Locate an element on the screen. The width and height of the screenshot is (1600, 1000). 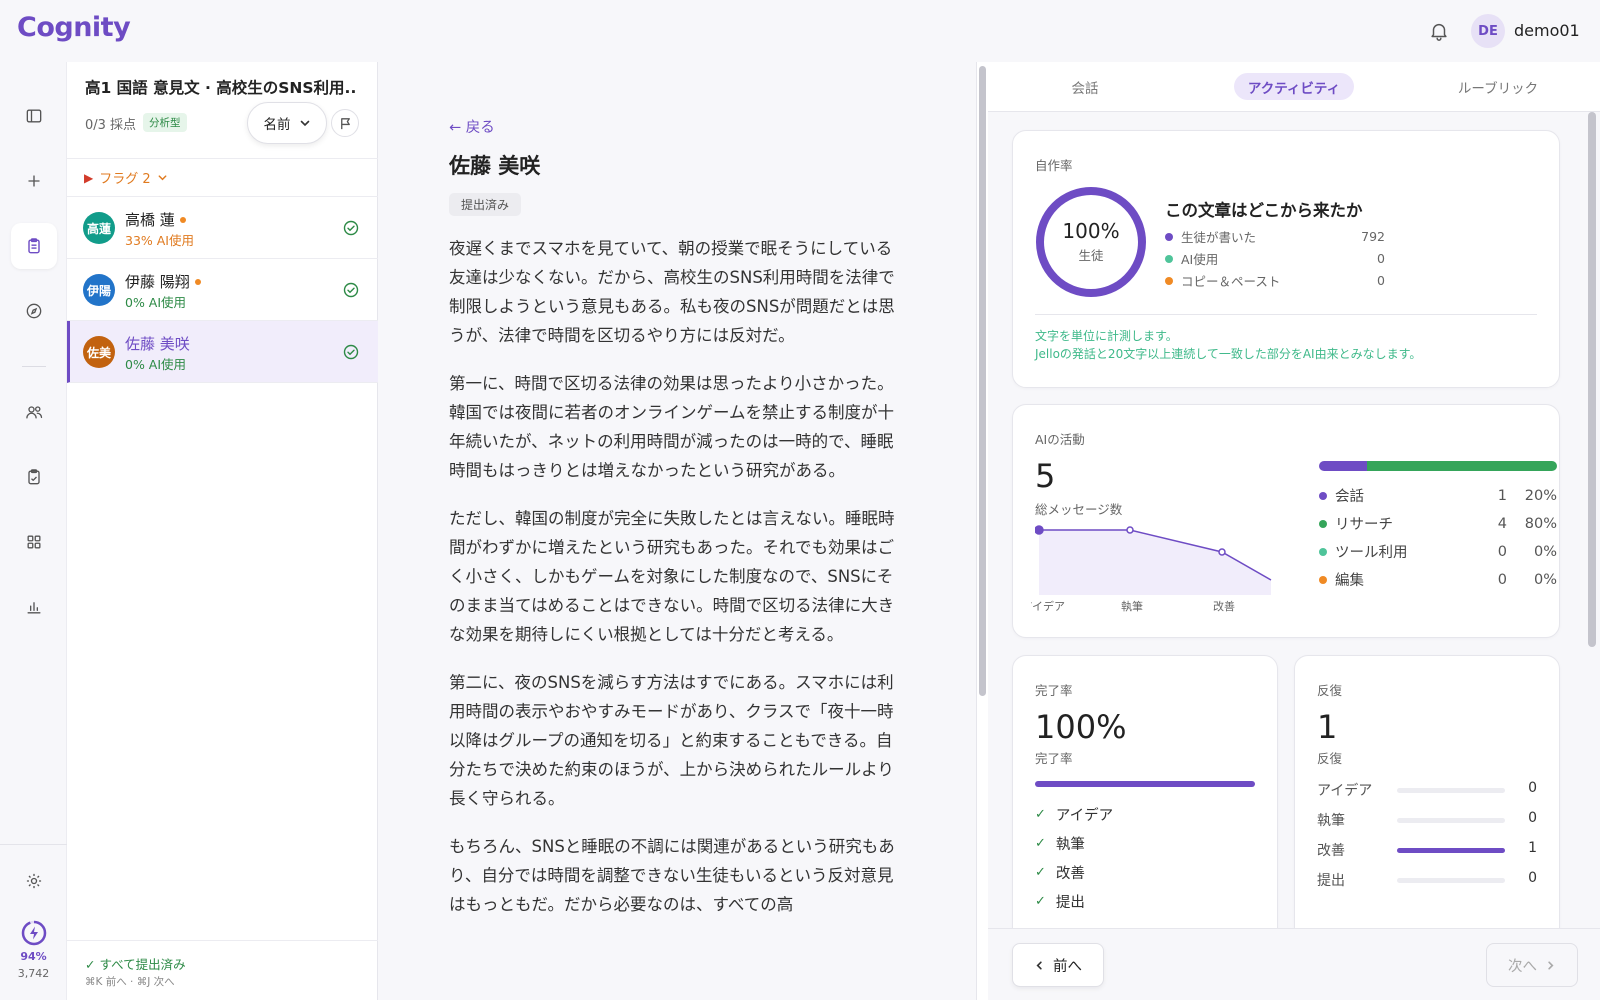
sort-label: 名前 is located at coordinates (277, 125).